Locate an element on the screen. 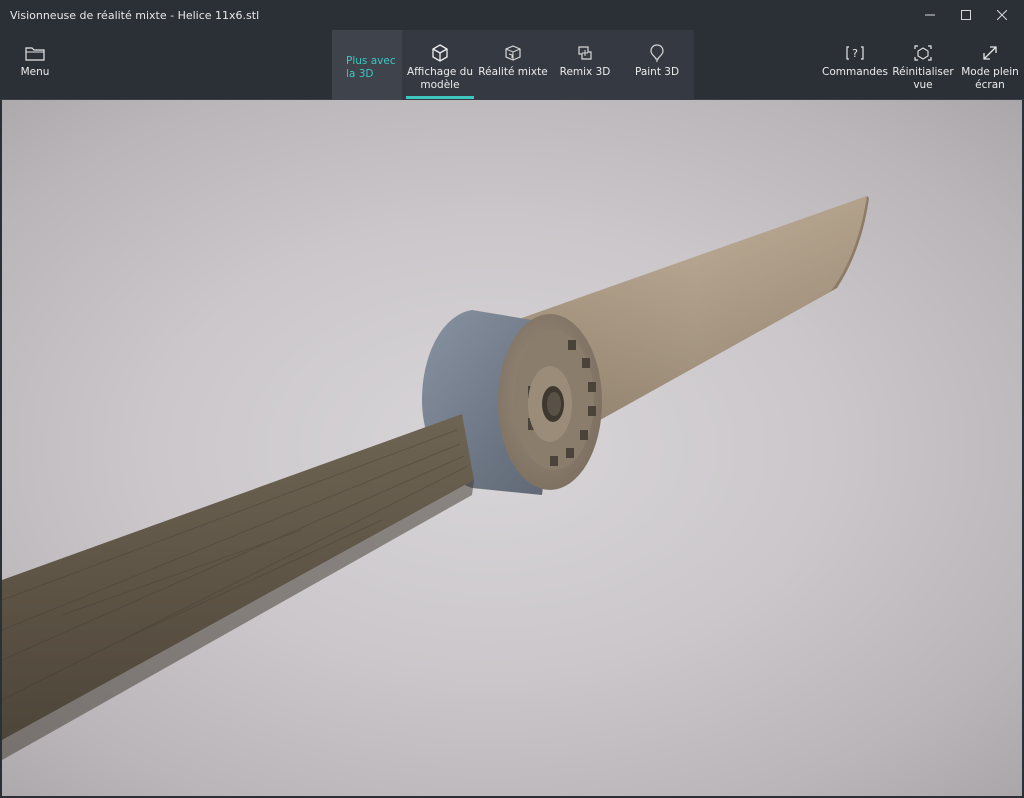 The width and height of the screenshot is (1024, 798). tab-mixed-reality: Réalité mixte is located at coordinates (513, 65).